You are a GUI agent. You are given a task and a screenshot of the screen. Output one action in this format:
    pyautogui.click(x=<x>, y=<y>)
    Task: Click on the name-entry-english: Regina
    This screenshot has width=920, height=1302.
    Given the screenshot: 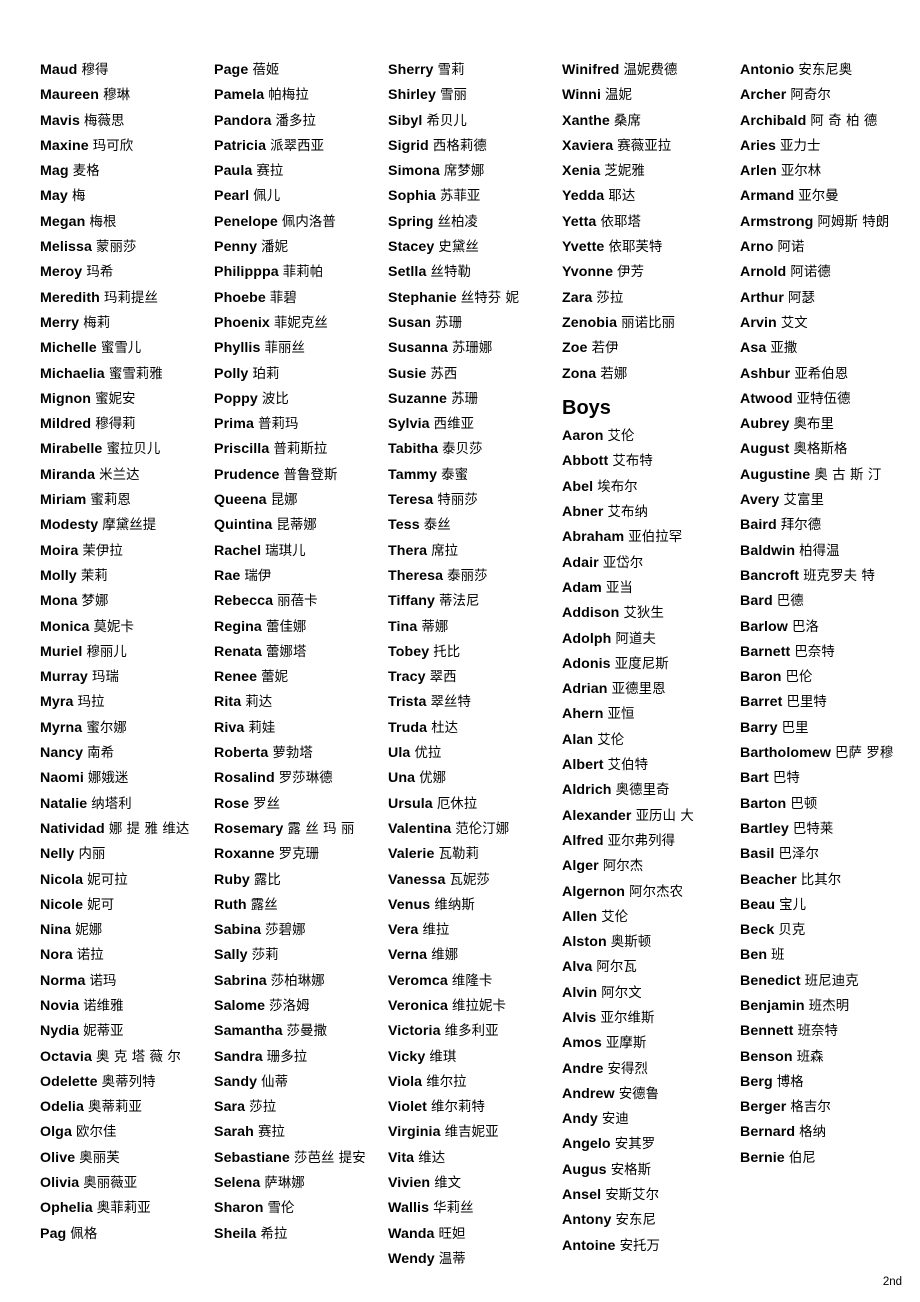 What is the action you would take?
    pyautogui.click(x=238, y=626)
    